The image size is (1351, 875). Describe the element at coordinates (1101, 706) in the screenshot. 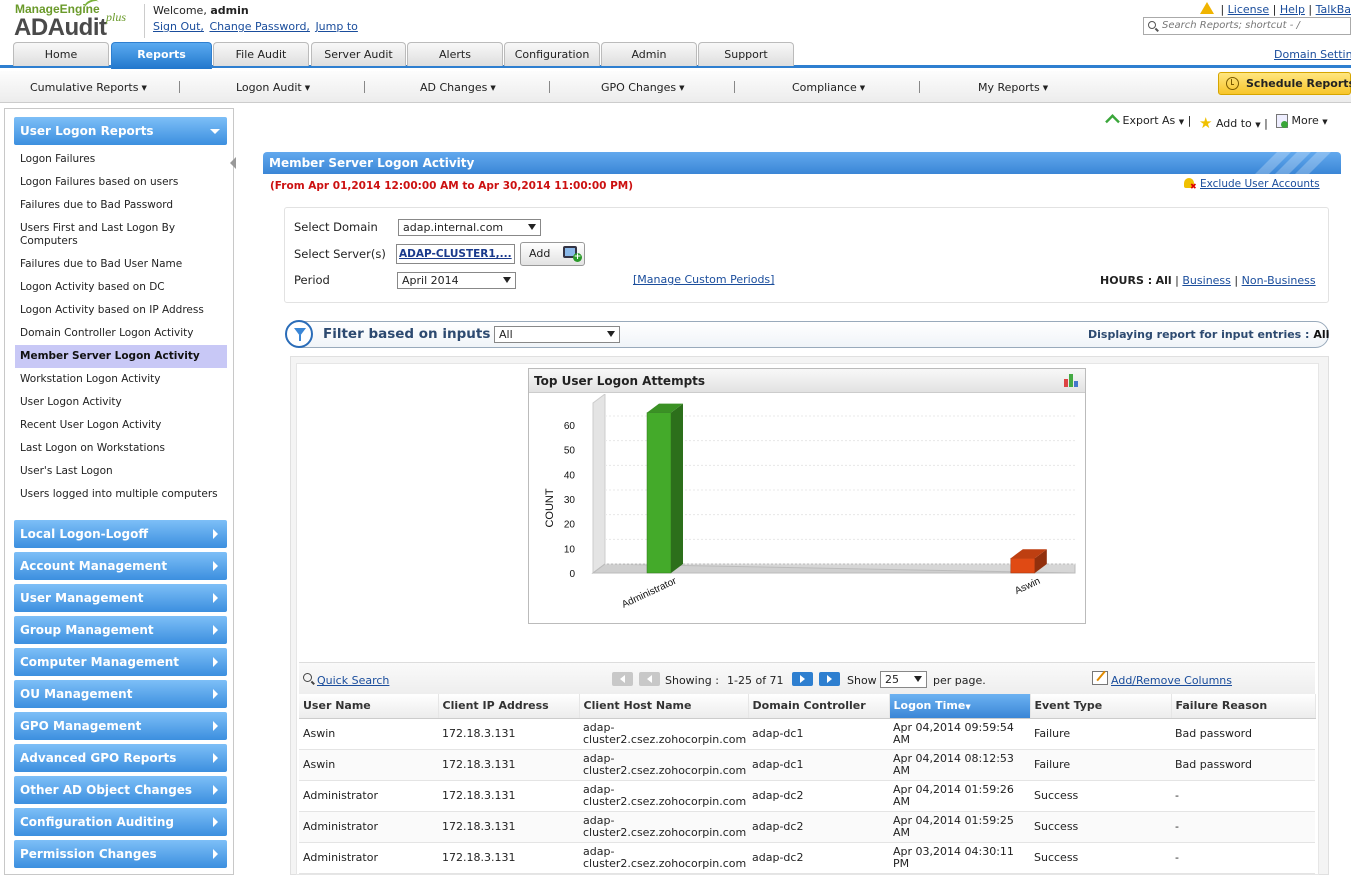

I see `column-header: Event Type` at that location.